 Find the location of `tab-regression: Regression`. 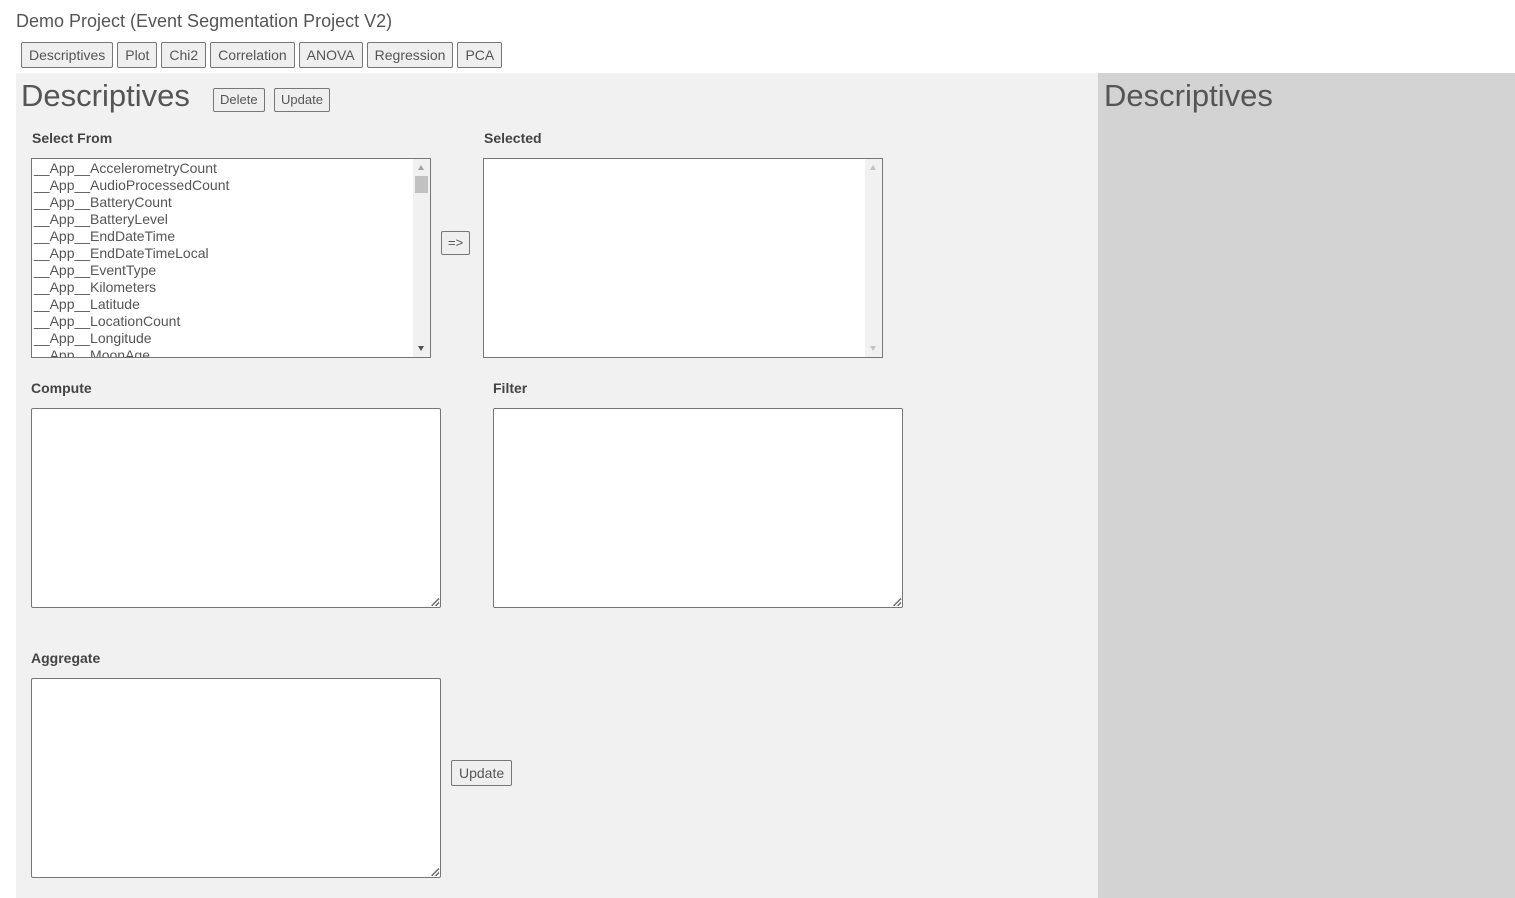

tab-regression: Regression is located at coordinates (410, 55).